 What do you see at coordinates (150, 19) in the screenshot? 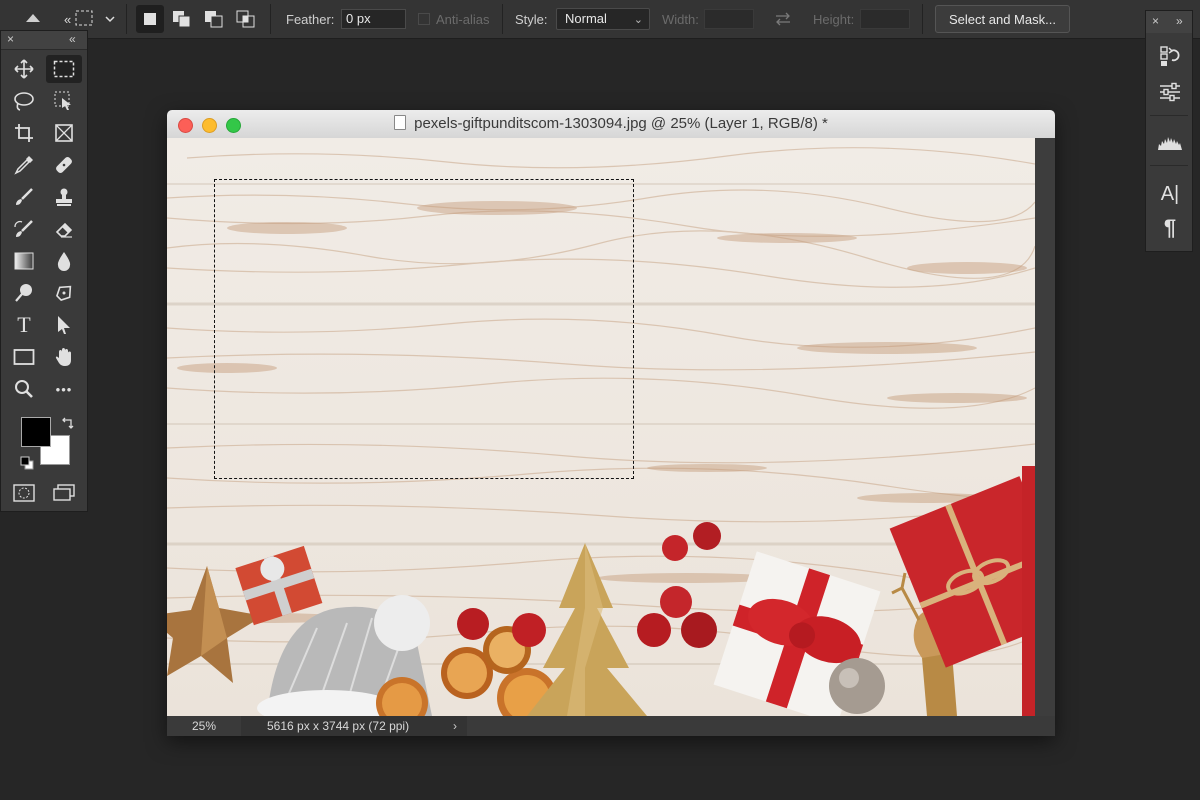
I see `new-selection-button` at bounding box center [150, 19].